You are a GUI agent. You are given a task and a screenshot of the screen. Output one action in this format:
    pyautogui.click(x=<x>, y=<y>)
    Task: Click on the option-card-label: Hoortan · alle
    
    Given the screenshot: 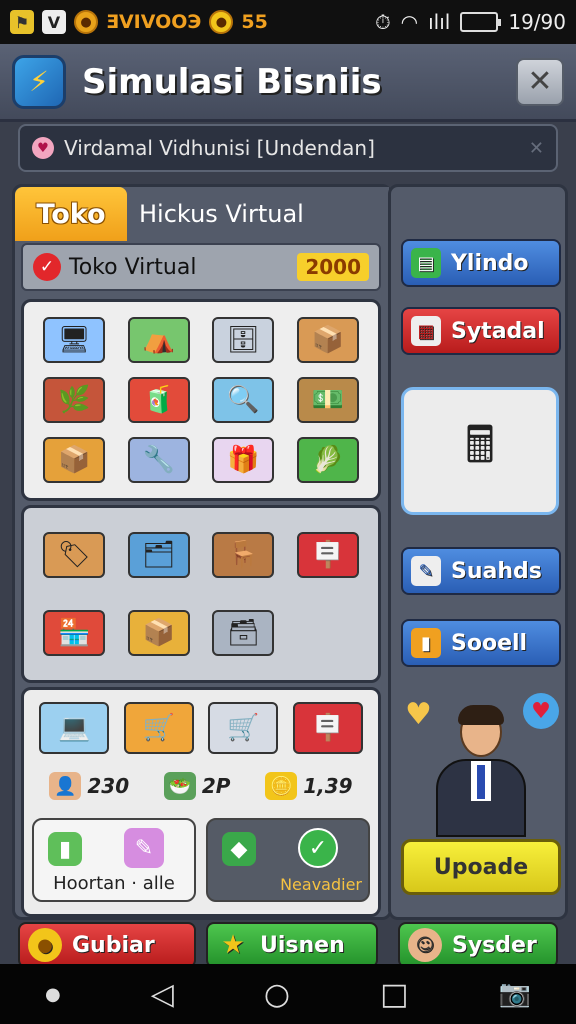 What is the action you would take?
    pyautogui.click(x=114, y=883)
    